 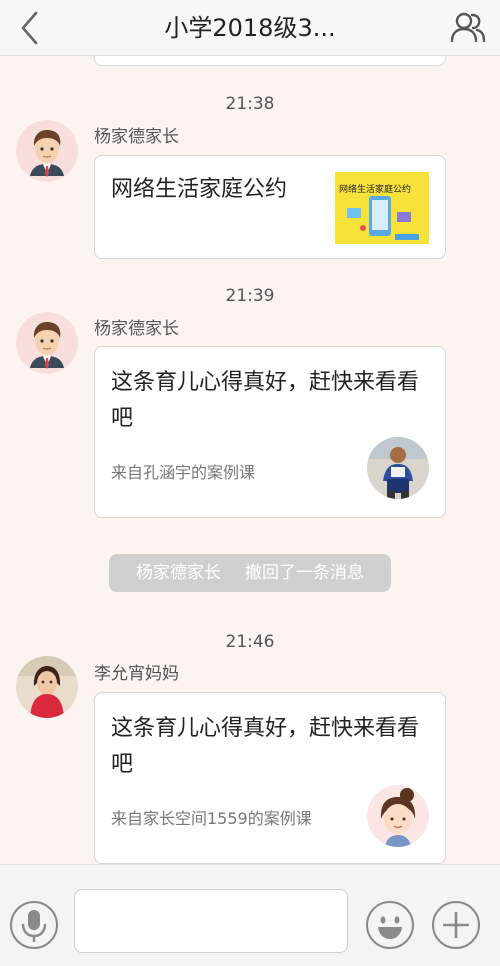 I want to click on shared-link-card: 网络生活家庭公约 网络生活家庭公约, so click(x=270, y=207).